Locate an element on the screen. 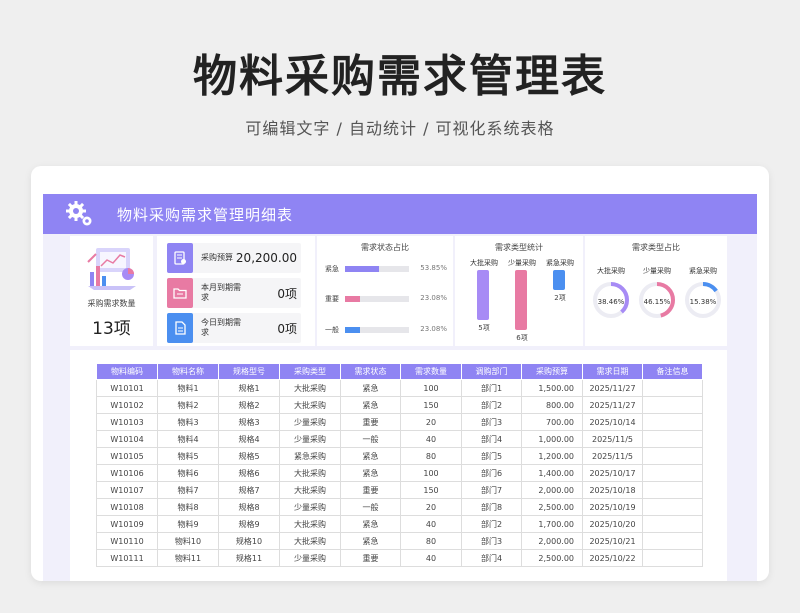 The height and width of the screenshot is (613, 800). table-cell: W10102 is located at coordinates (127, 405).